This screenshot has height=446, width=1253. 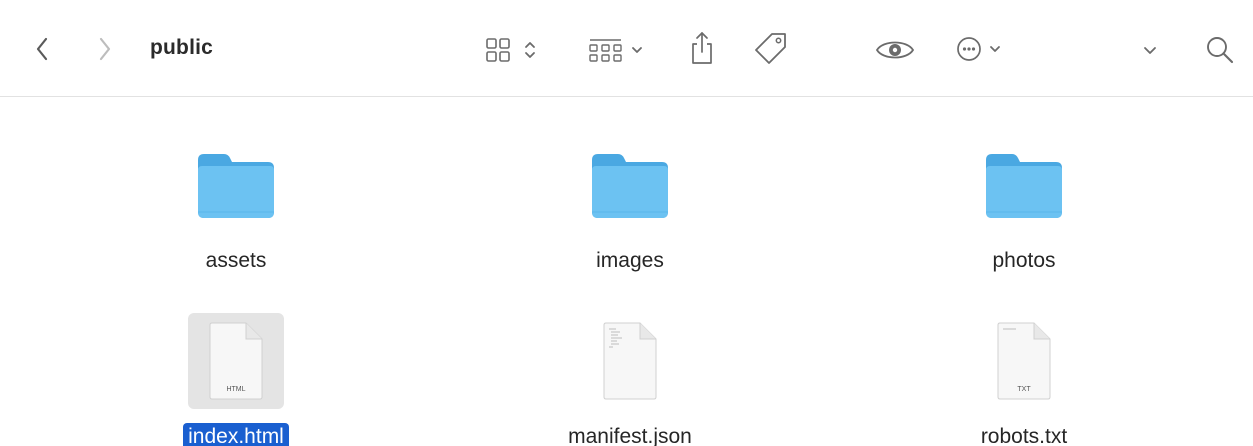 I want to click on search-icon, so click(x=1220, y=50).